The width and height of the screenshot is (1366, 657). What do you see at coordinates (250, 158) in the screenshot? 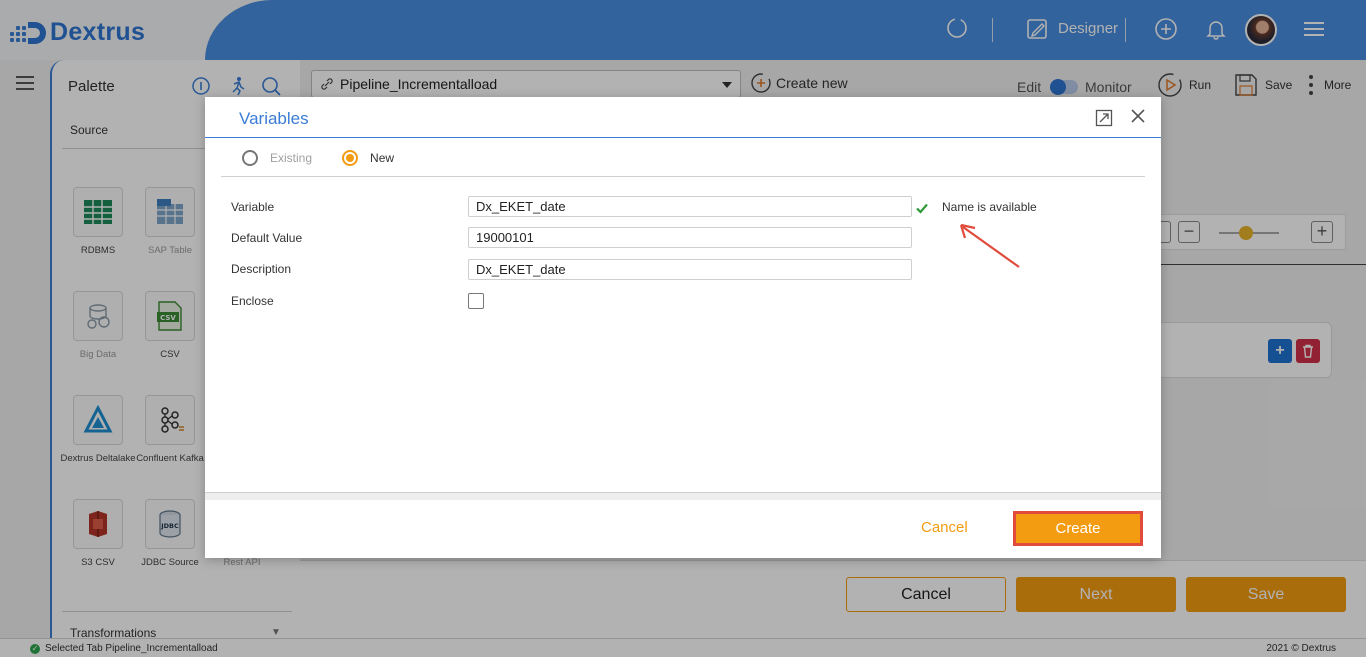
I see `radio-existing` at bounding box center [250, 158].